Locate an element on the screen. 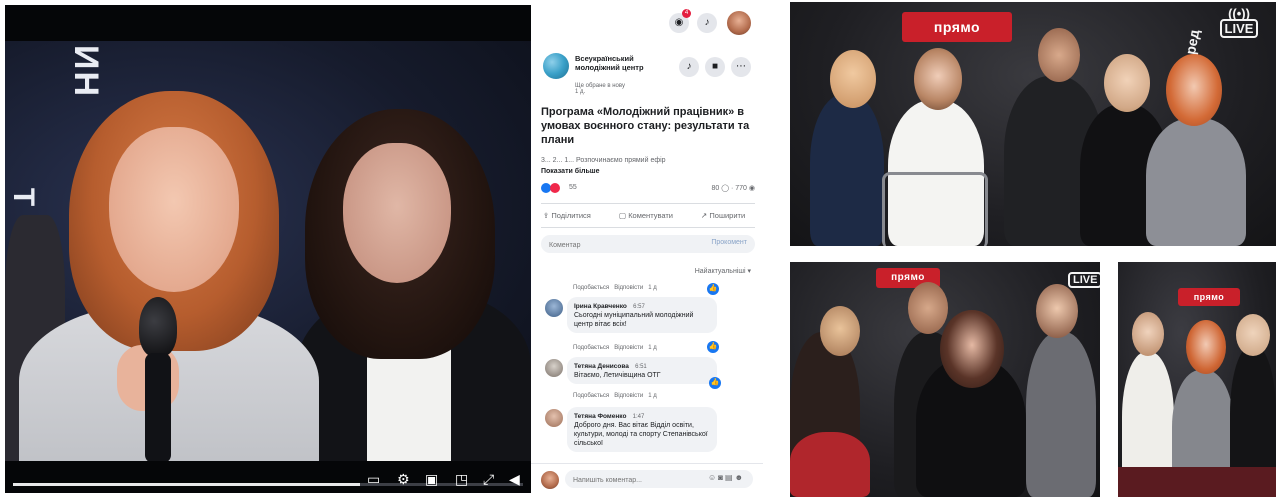 This screenshot has height=497, width=1278. subtitles-icon: ▭ is located at coordinates (373, 479).